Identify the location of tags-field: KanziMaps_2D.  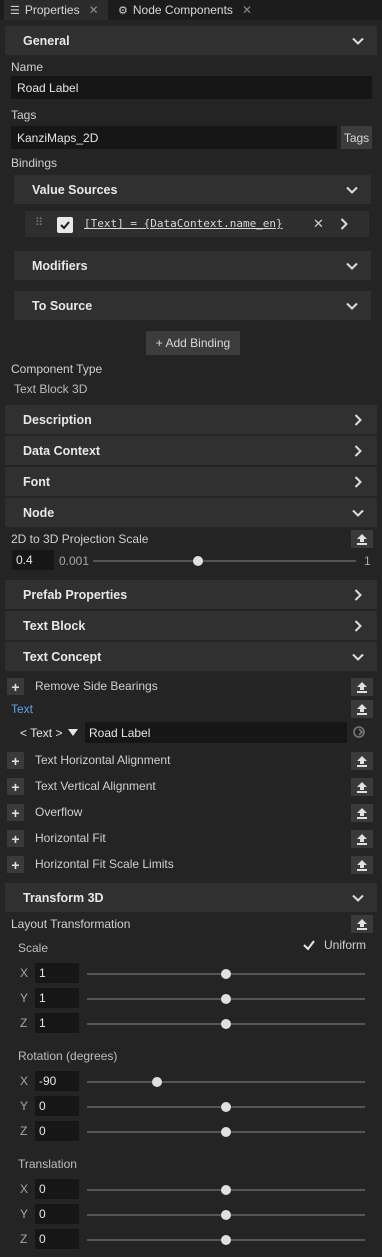
(174, 137).